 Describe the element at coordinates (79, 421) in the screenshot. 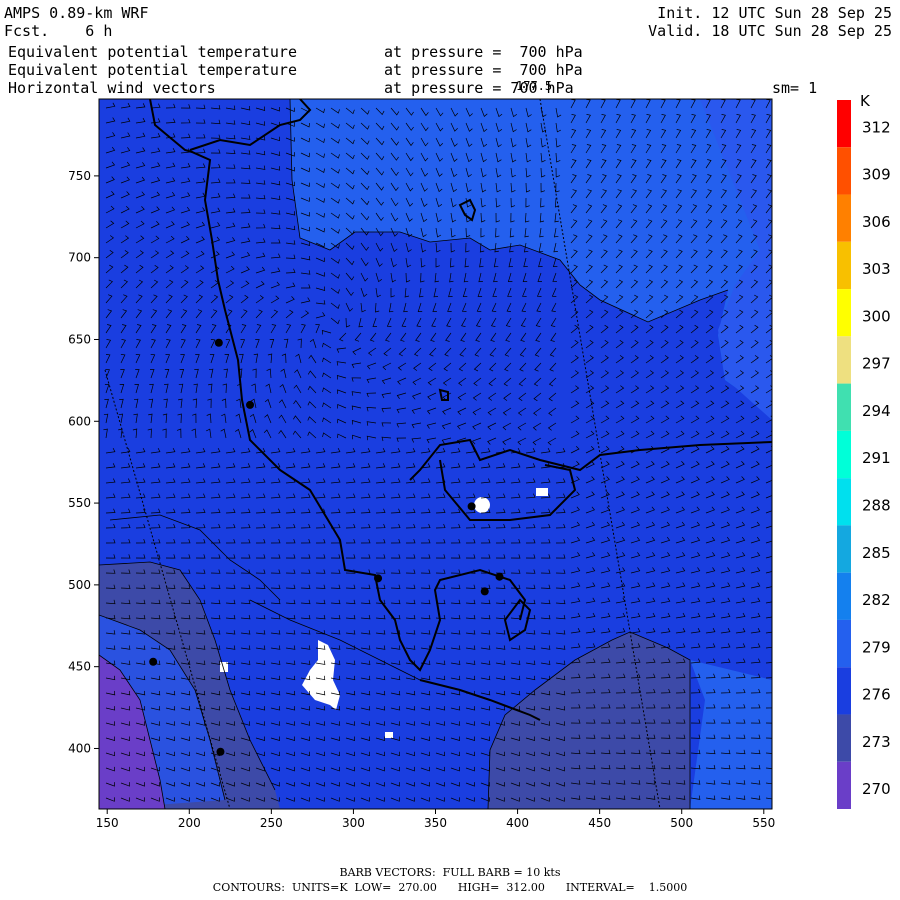

I see `y-tick-label: 600` at that location.